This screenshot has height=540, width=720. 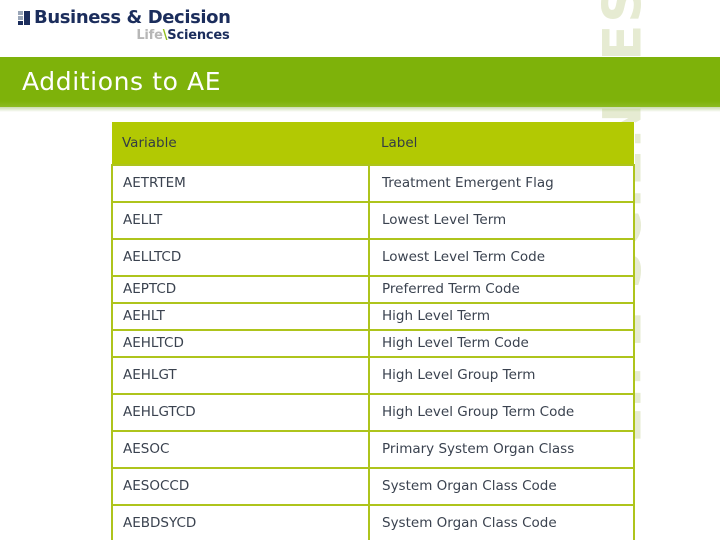 I want to click on company-logo: Business & Decision Life\Sciences, so click(x=124, y=25).